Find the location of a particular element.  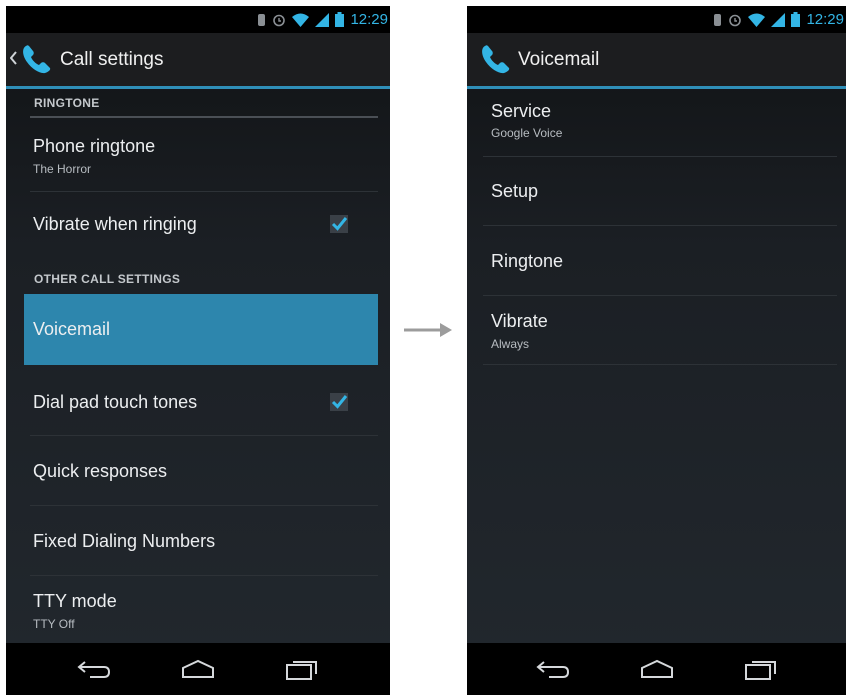

fixed-dialing-numbers-item: Fixed Dialing Numbers is located at coordinates (204, 540).